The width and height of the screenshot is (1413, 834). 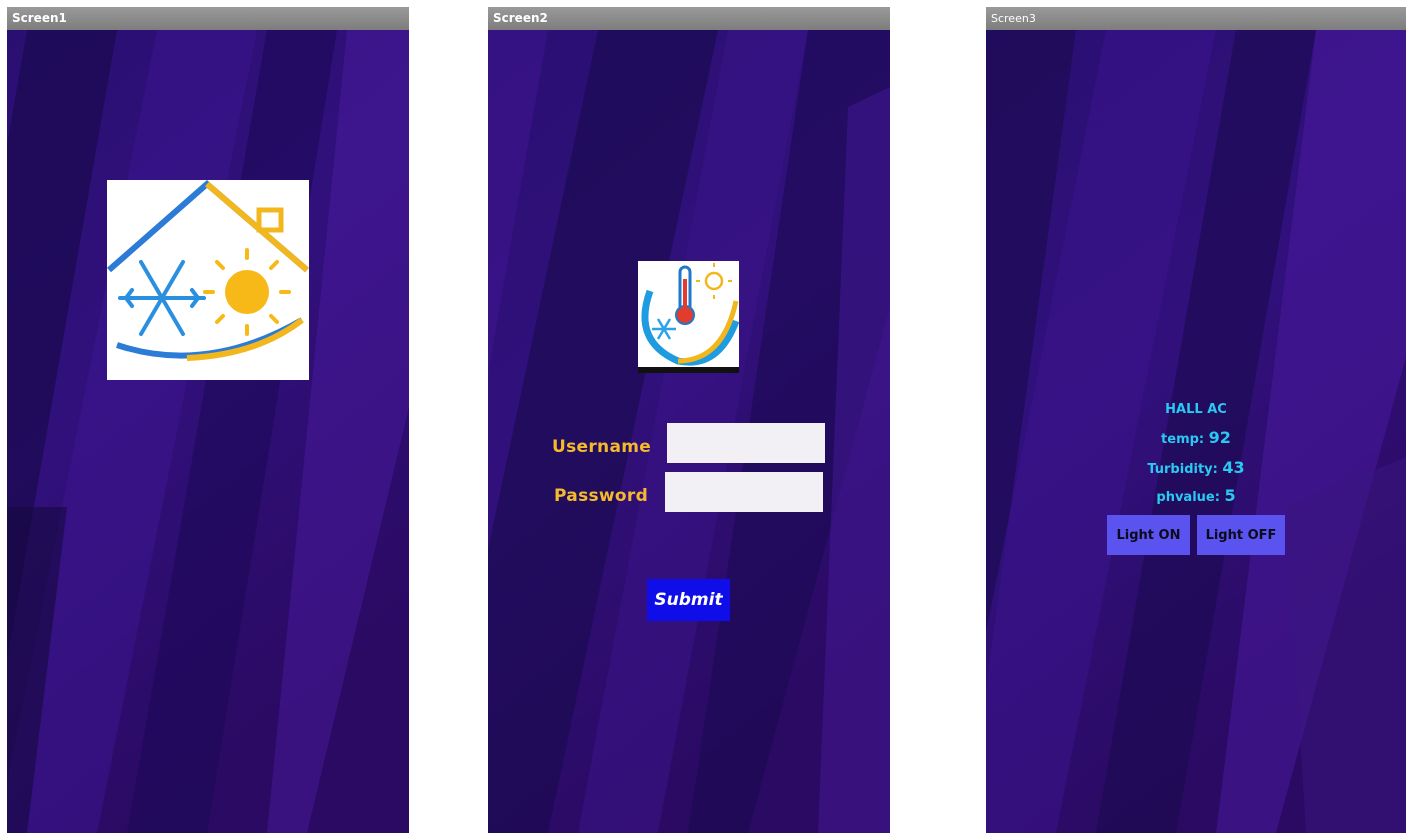 What do you see at coordinates (689, 18) in the screenshot?
I see `screen2-titlebar: Screen2` at bounding box center [689, 18].